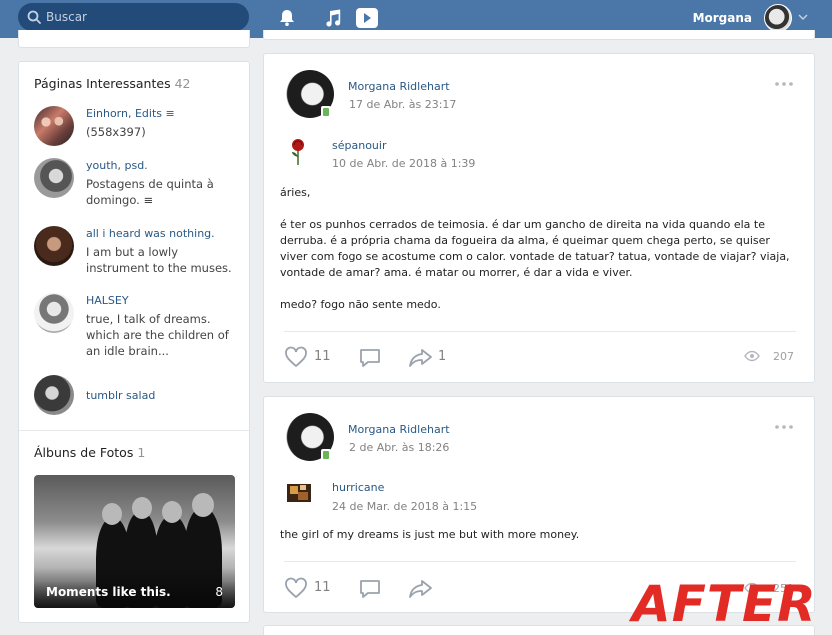  I want to click on share-button: 1, so click(433, 357).